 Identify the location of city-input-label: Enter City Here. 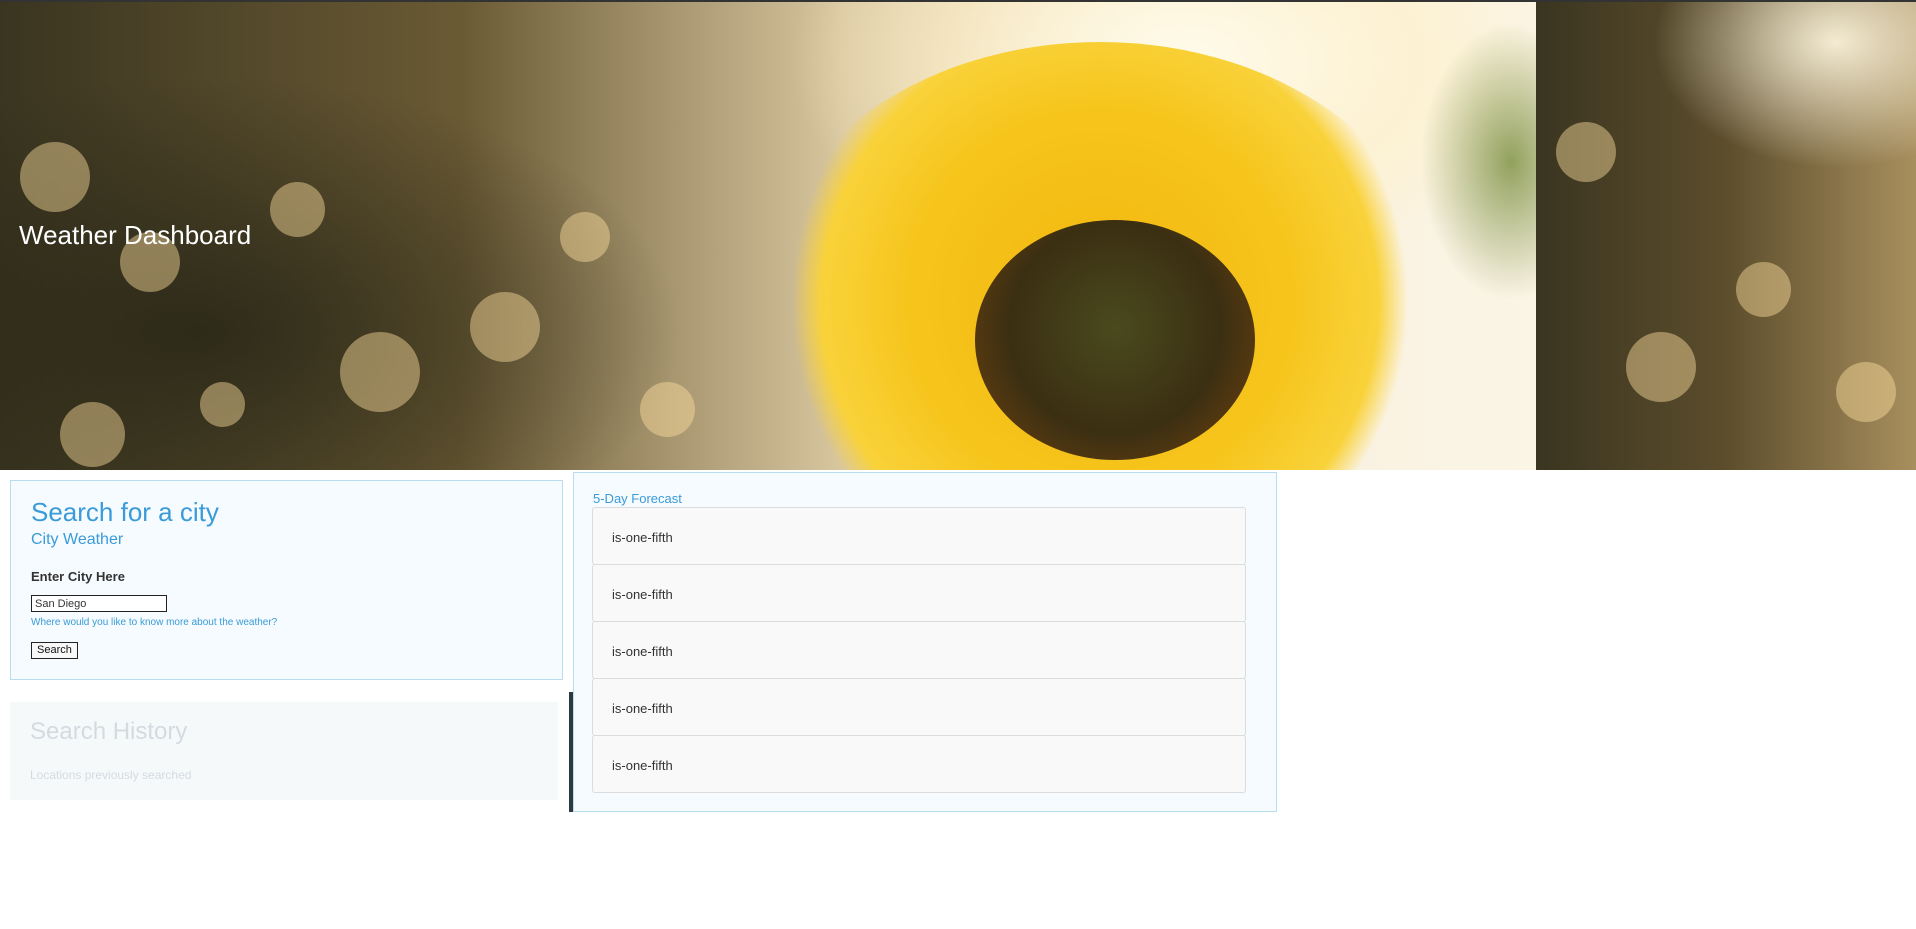
(78, 576).